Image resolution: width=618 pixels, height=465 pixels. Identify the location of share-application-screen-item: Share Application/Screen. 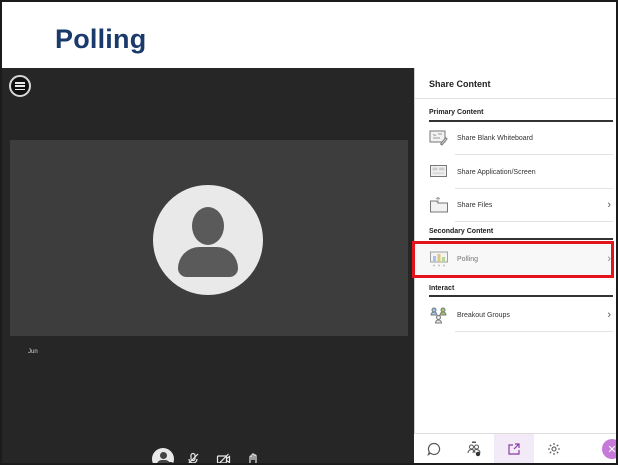
(521, 172).